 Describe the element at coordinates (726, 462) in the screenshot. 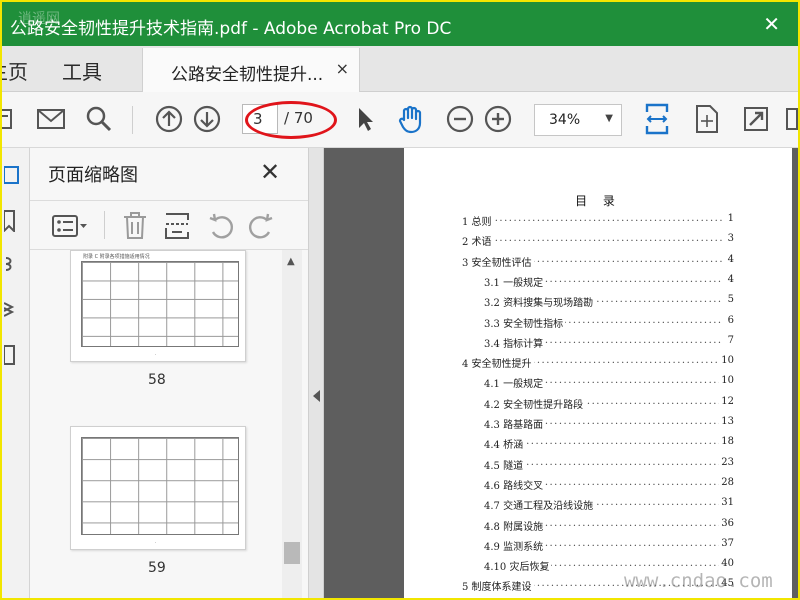

I see `toc-entry-page: 23` at that location.